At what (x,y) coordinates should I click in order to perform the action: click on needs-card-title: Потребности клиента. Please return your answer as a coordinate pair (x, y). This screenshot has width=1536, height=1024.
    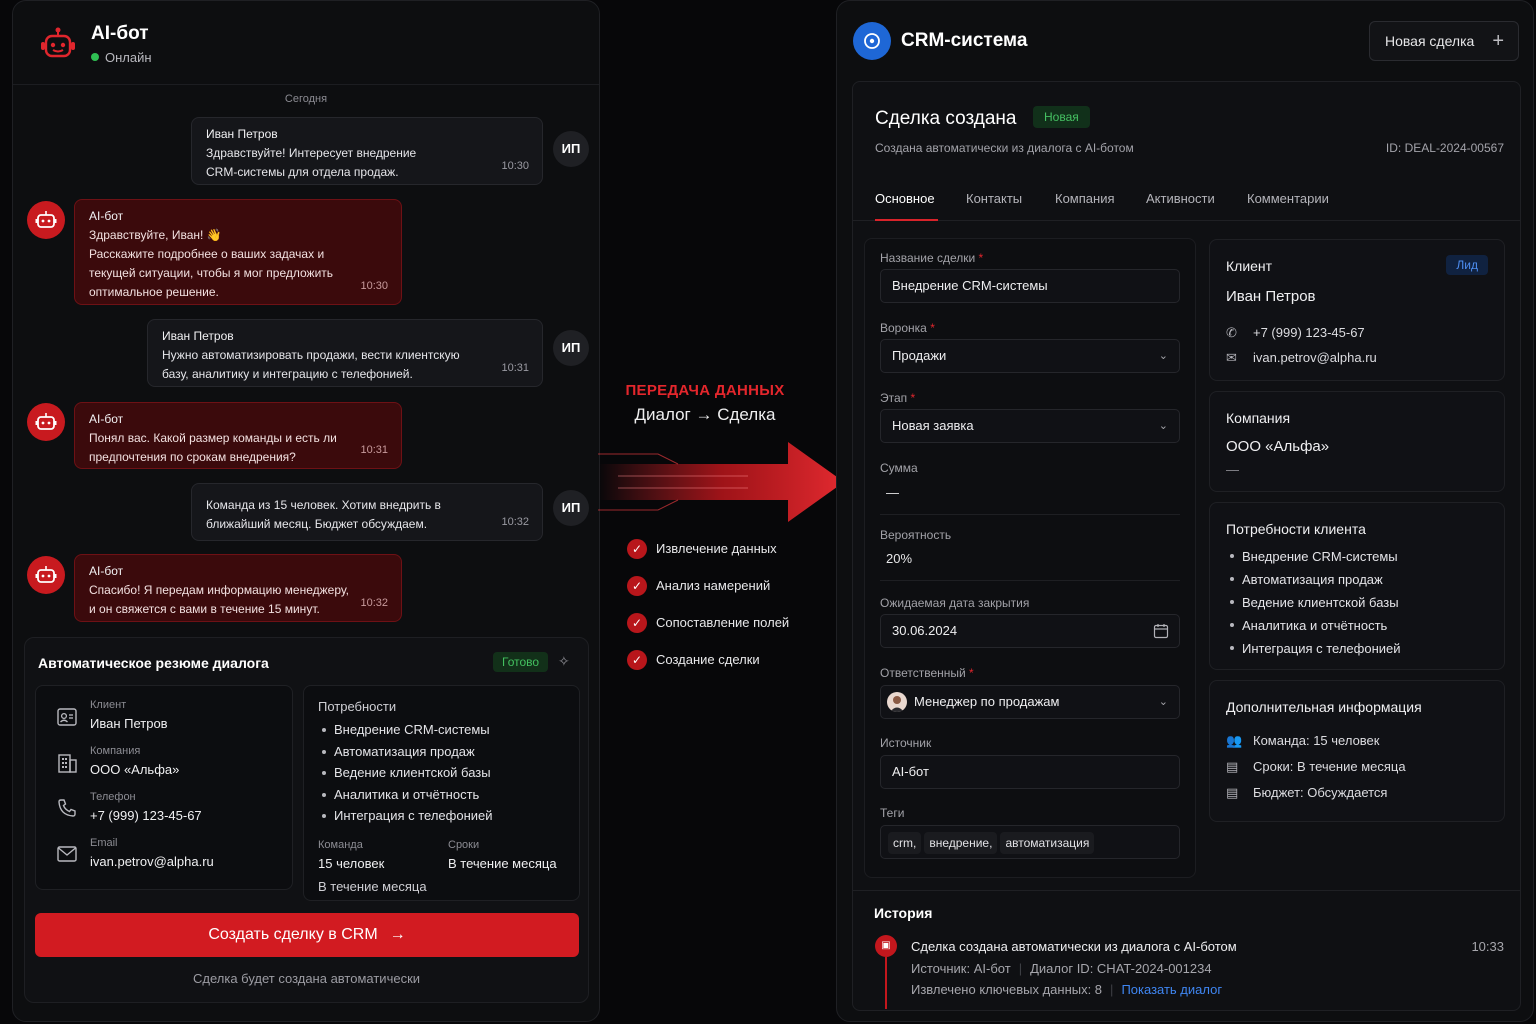
    Looking at the image, I should click on (1296, 529).